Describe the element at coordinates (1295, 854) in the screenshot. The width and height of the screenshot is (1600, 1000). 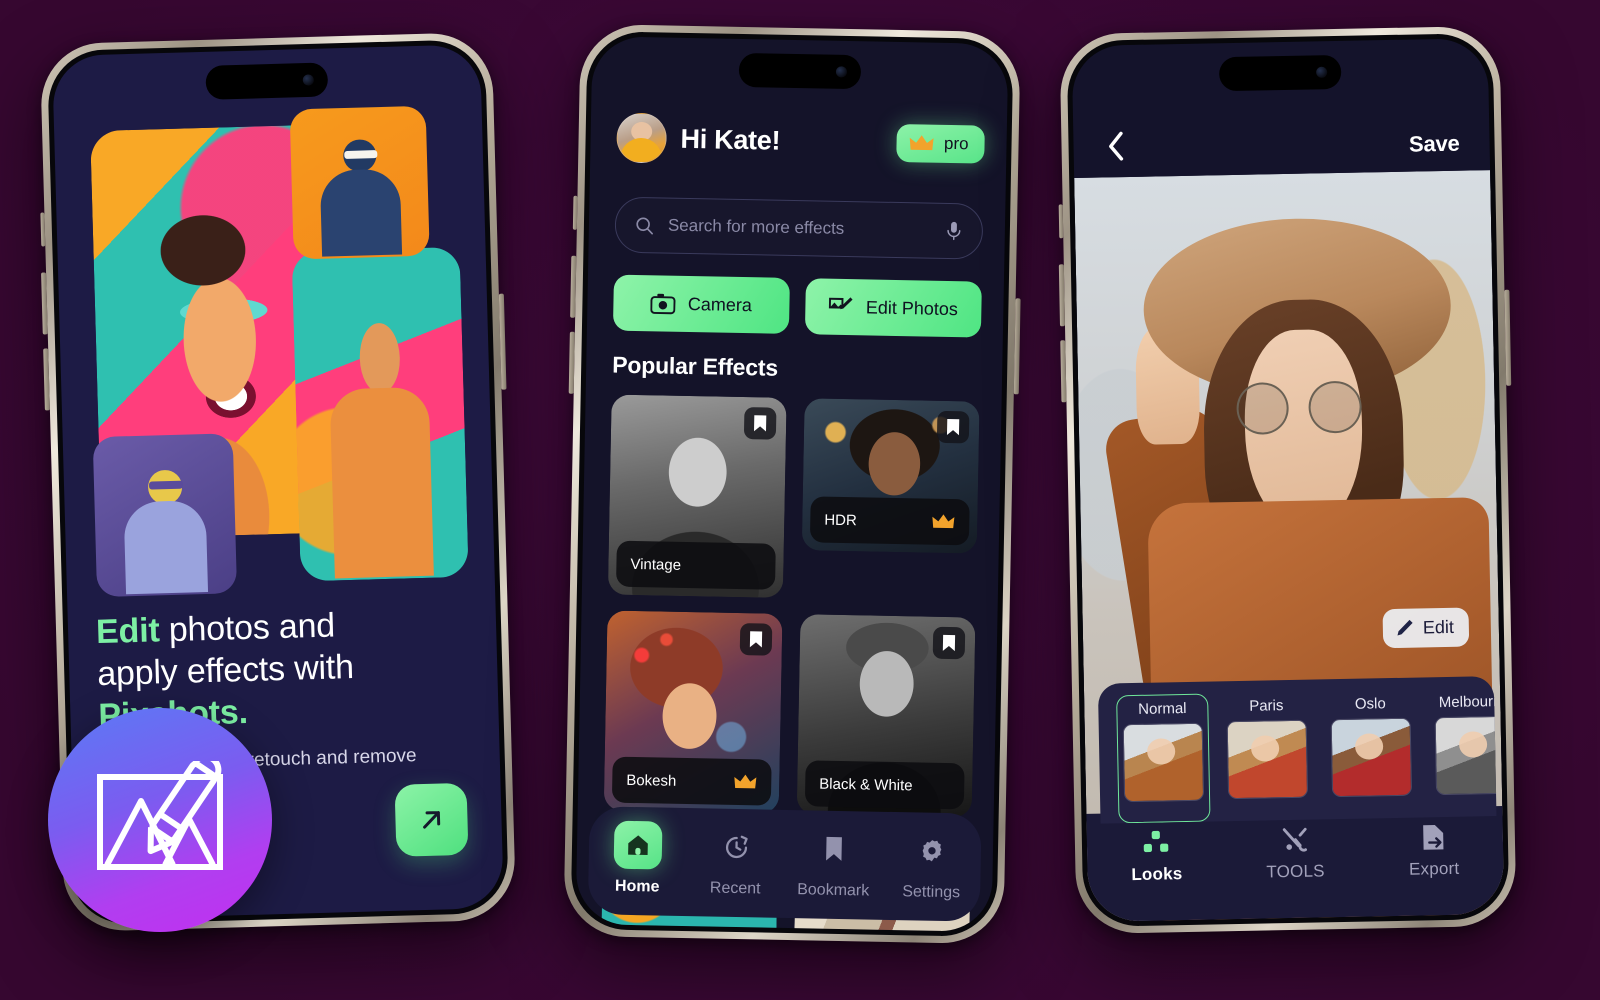
I see `toolbar-item-tools: TOOLS` at that location.